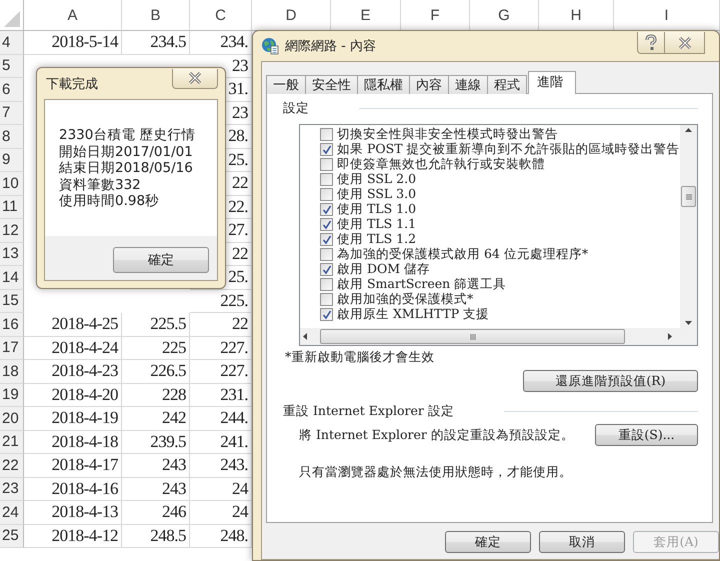 Image resolution: width=720 pixels, height=561 pixels. I want to click on help-button, so click(651, 43).